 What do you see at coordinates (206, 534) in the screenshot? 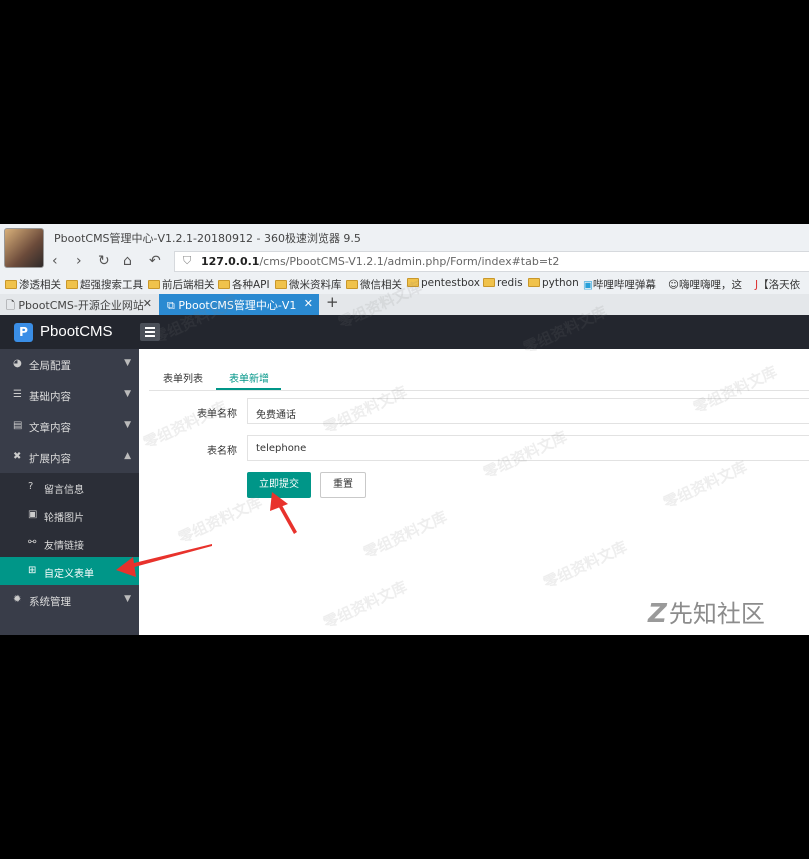
I see `annotation-arrows` at bounding box center [206, 534].